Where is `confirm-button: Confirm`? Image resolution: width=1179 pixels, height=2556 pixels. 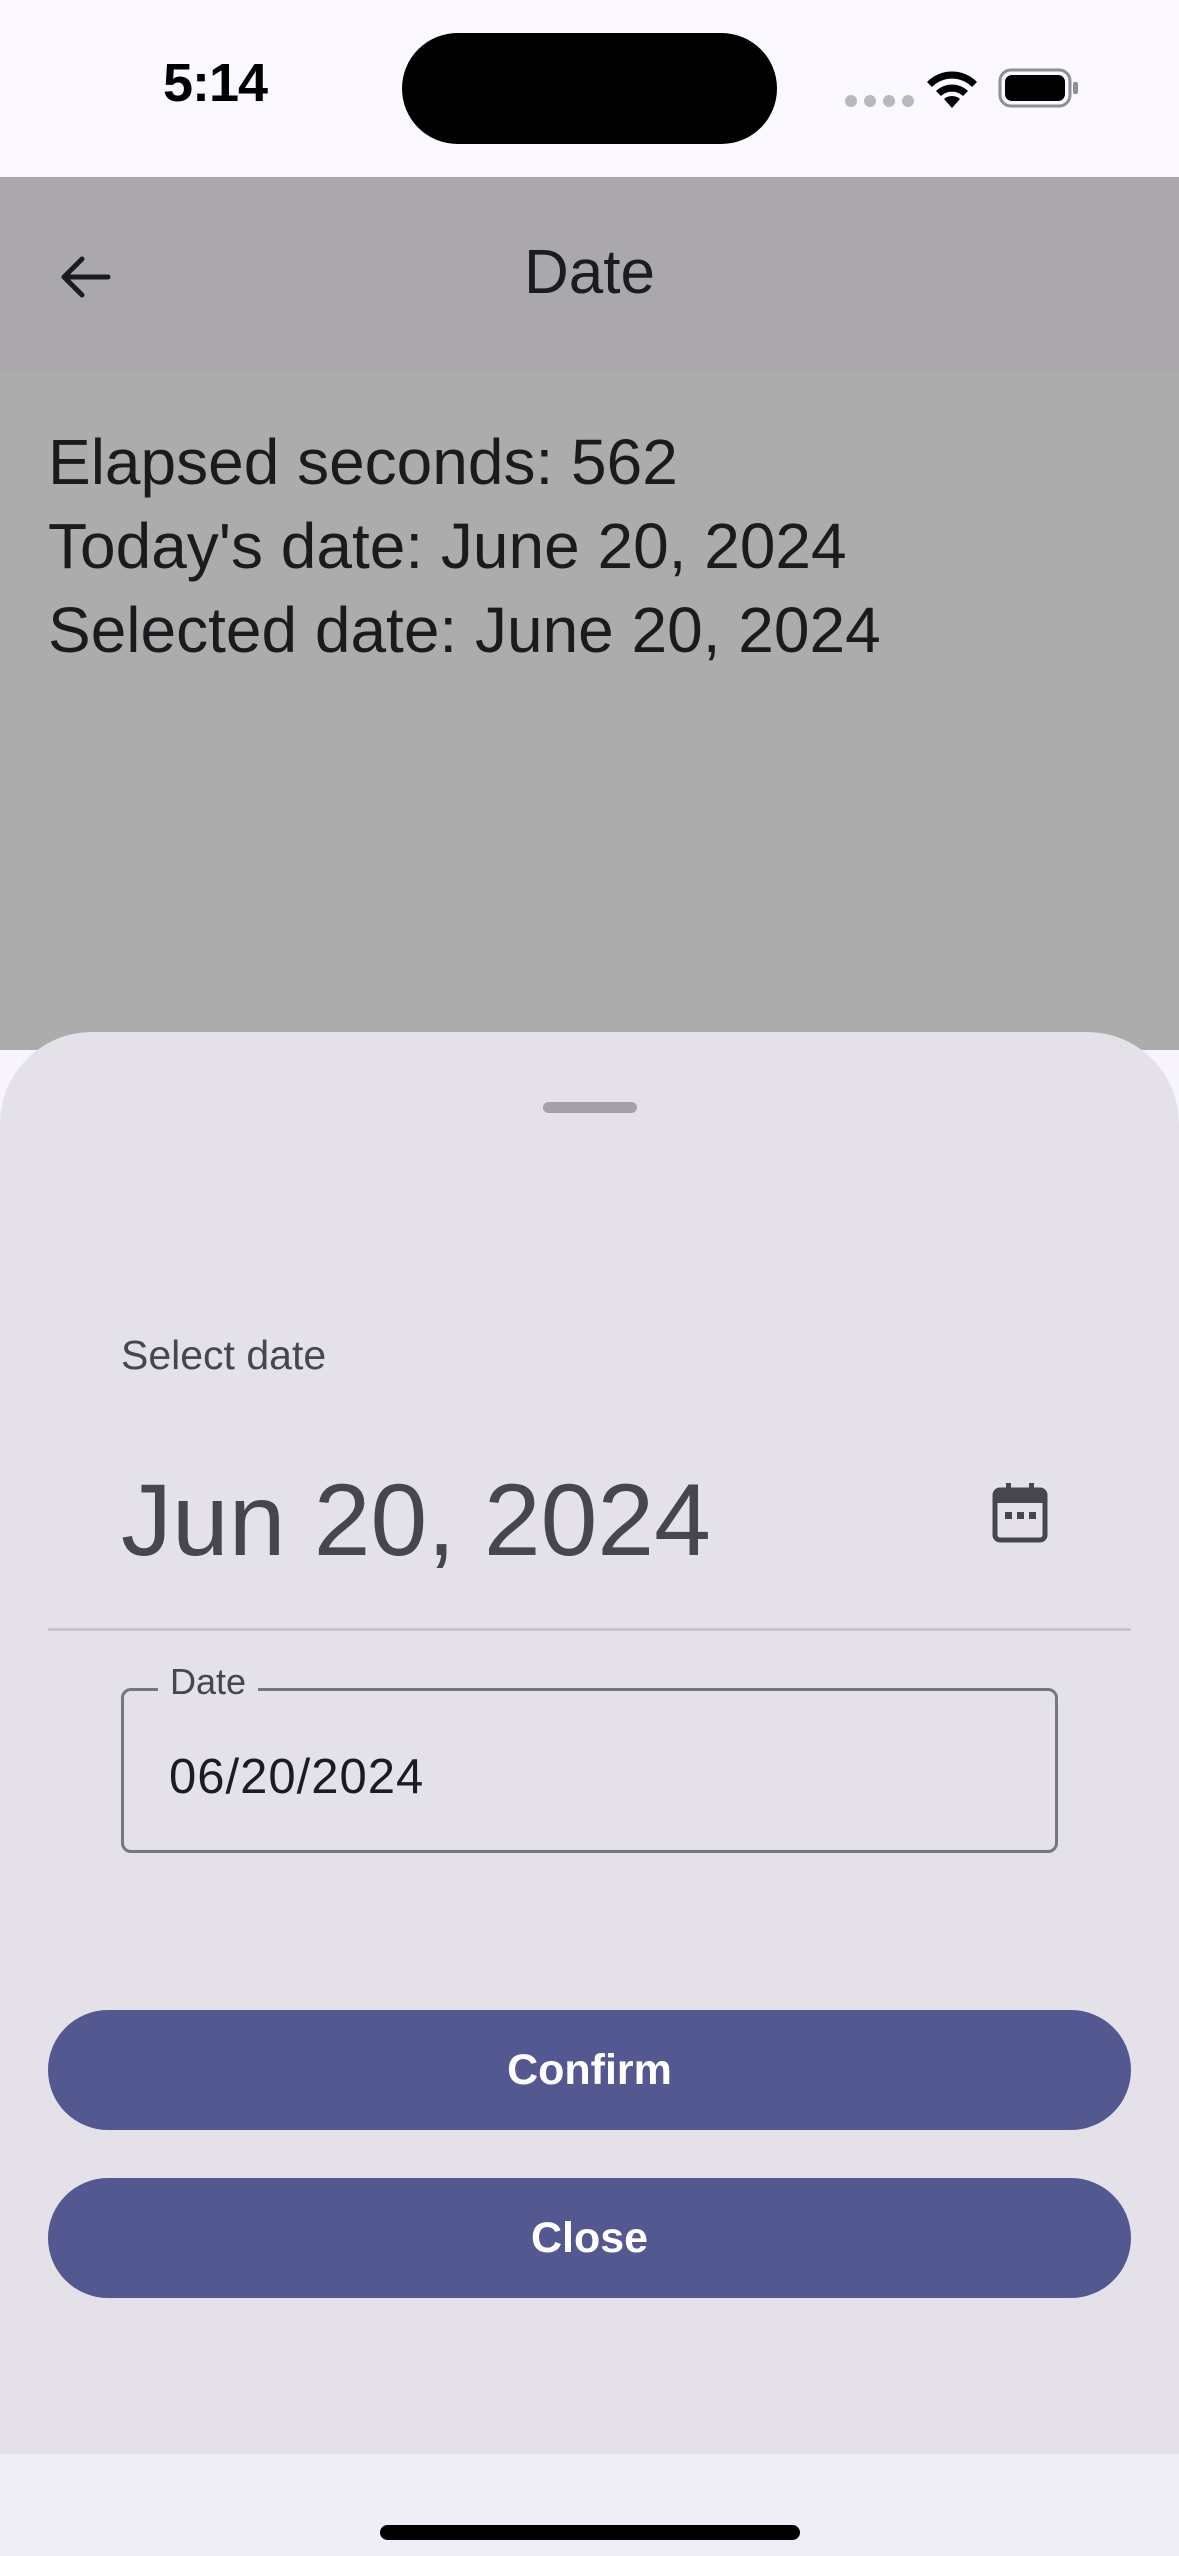 confirm-button: Confirm is located at coordinates (589, 2070).